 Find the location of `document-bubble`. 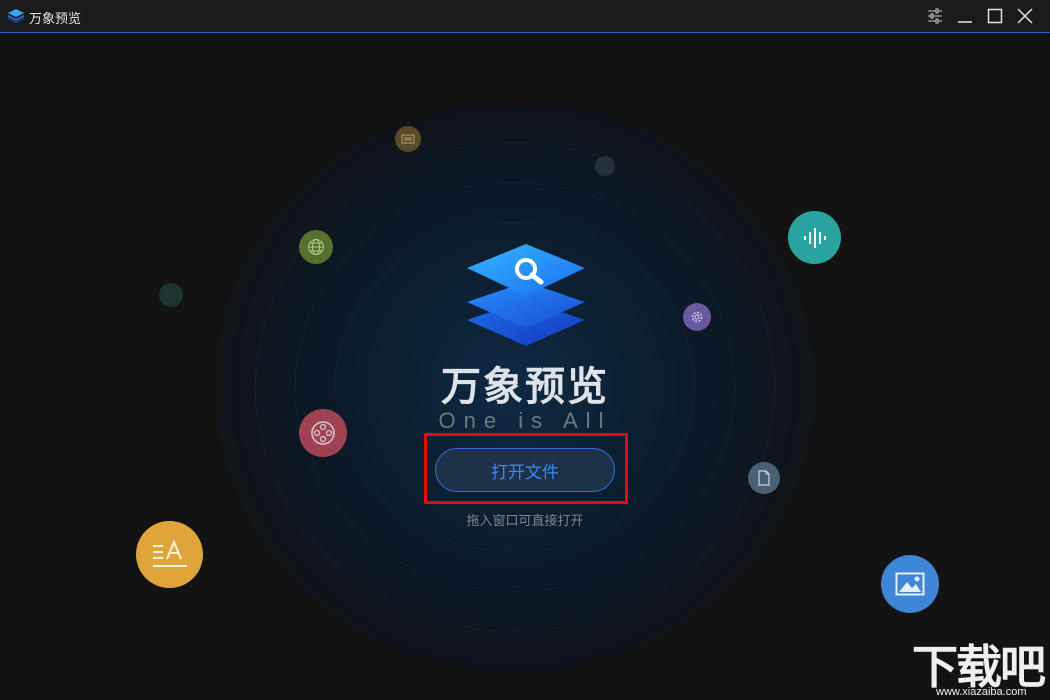

document-bubble is located at coordinates (408, 139).